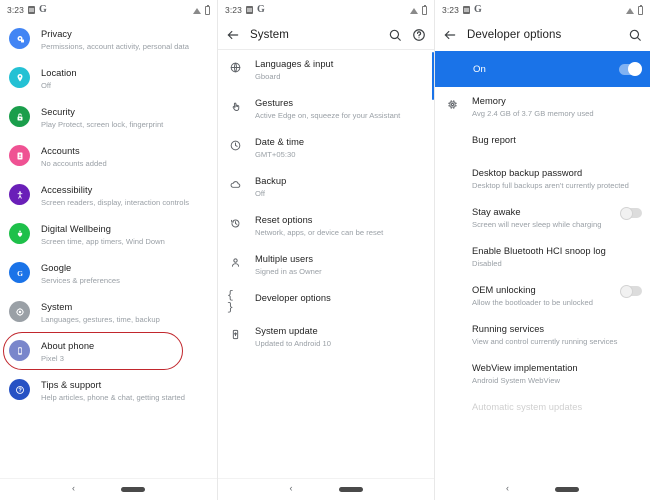  What do you see at coordinates (19, 38) in the screenshot?
I see `privacy-icon` at bounding box center [19, 38].